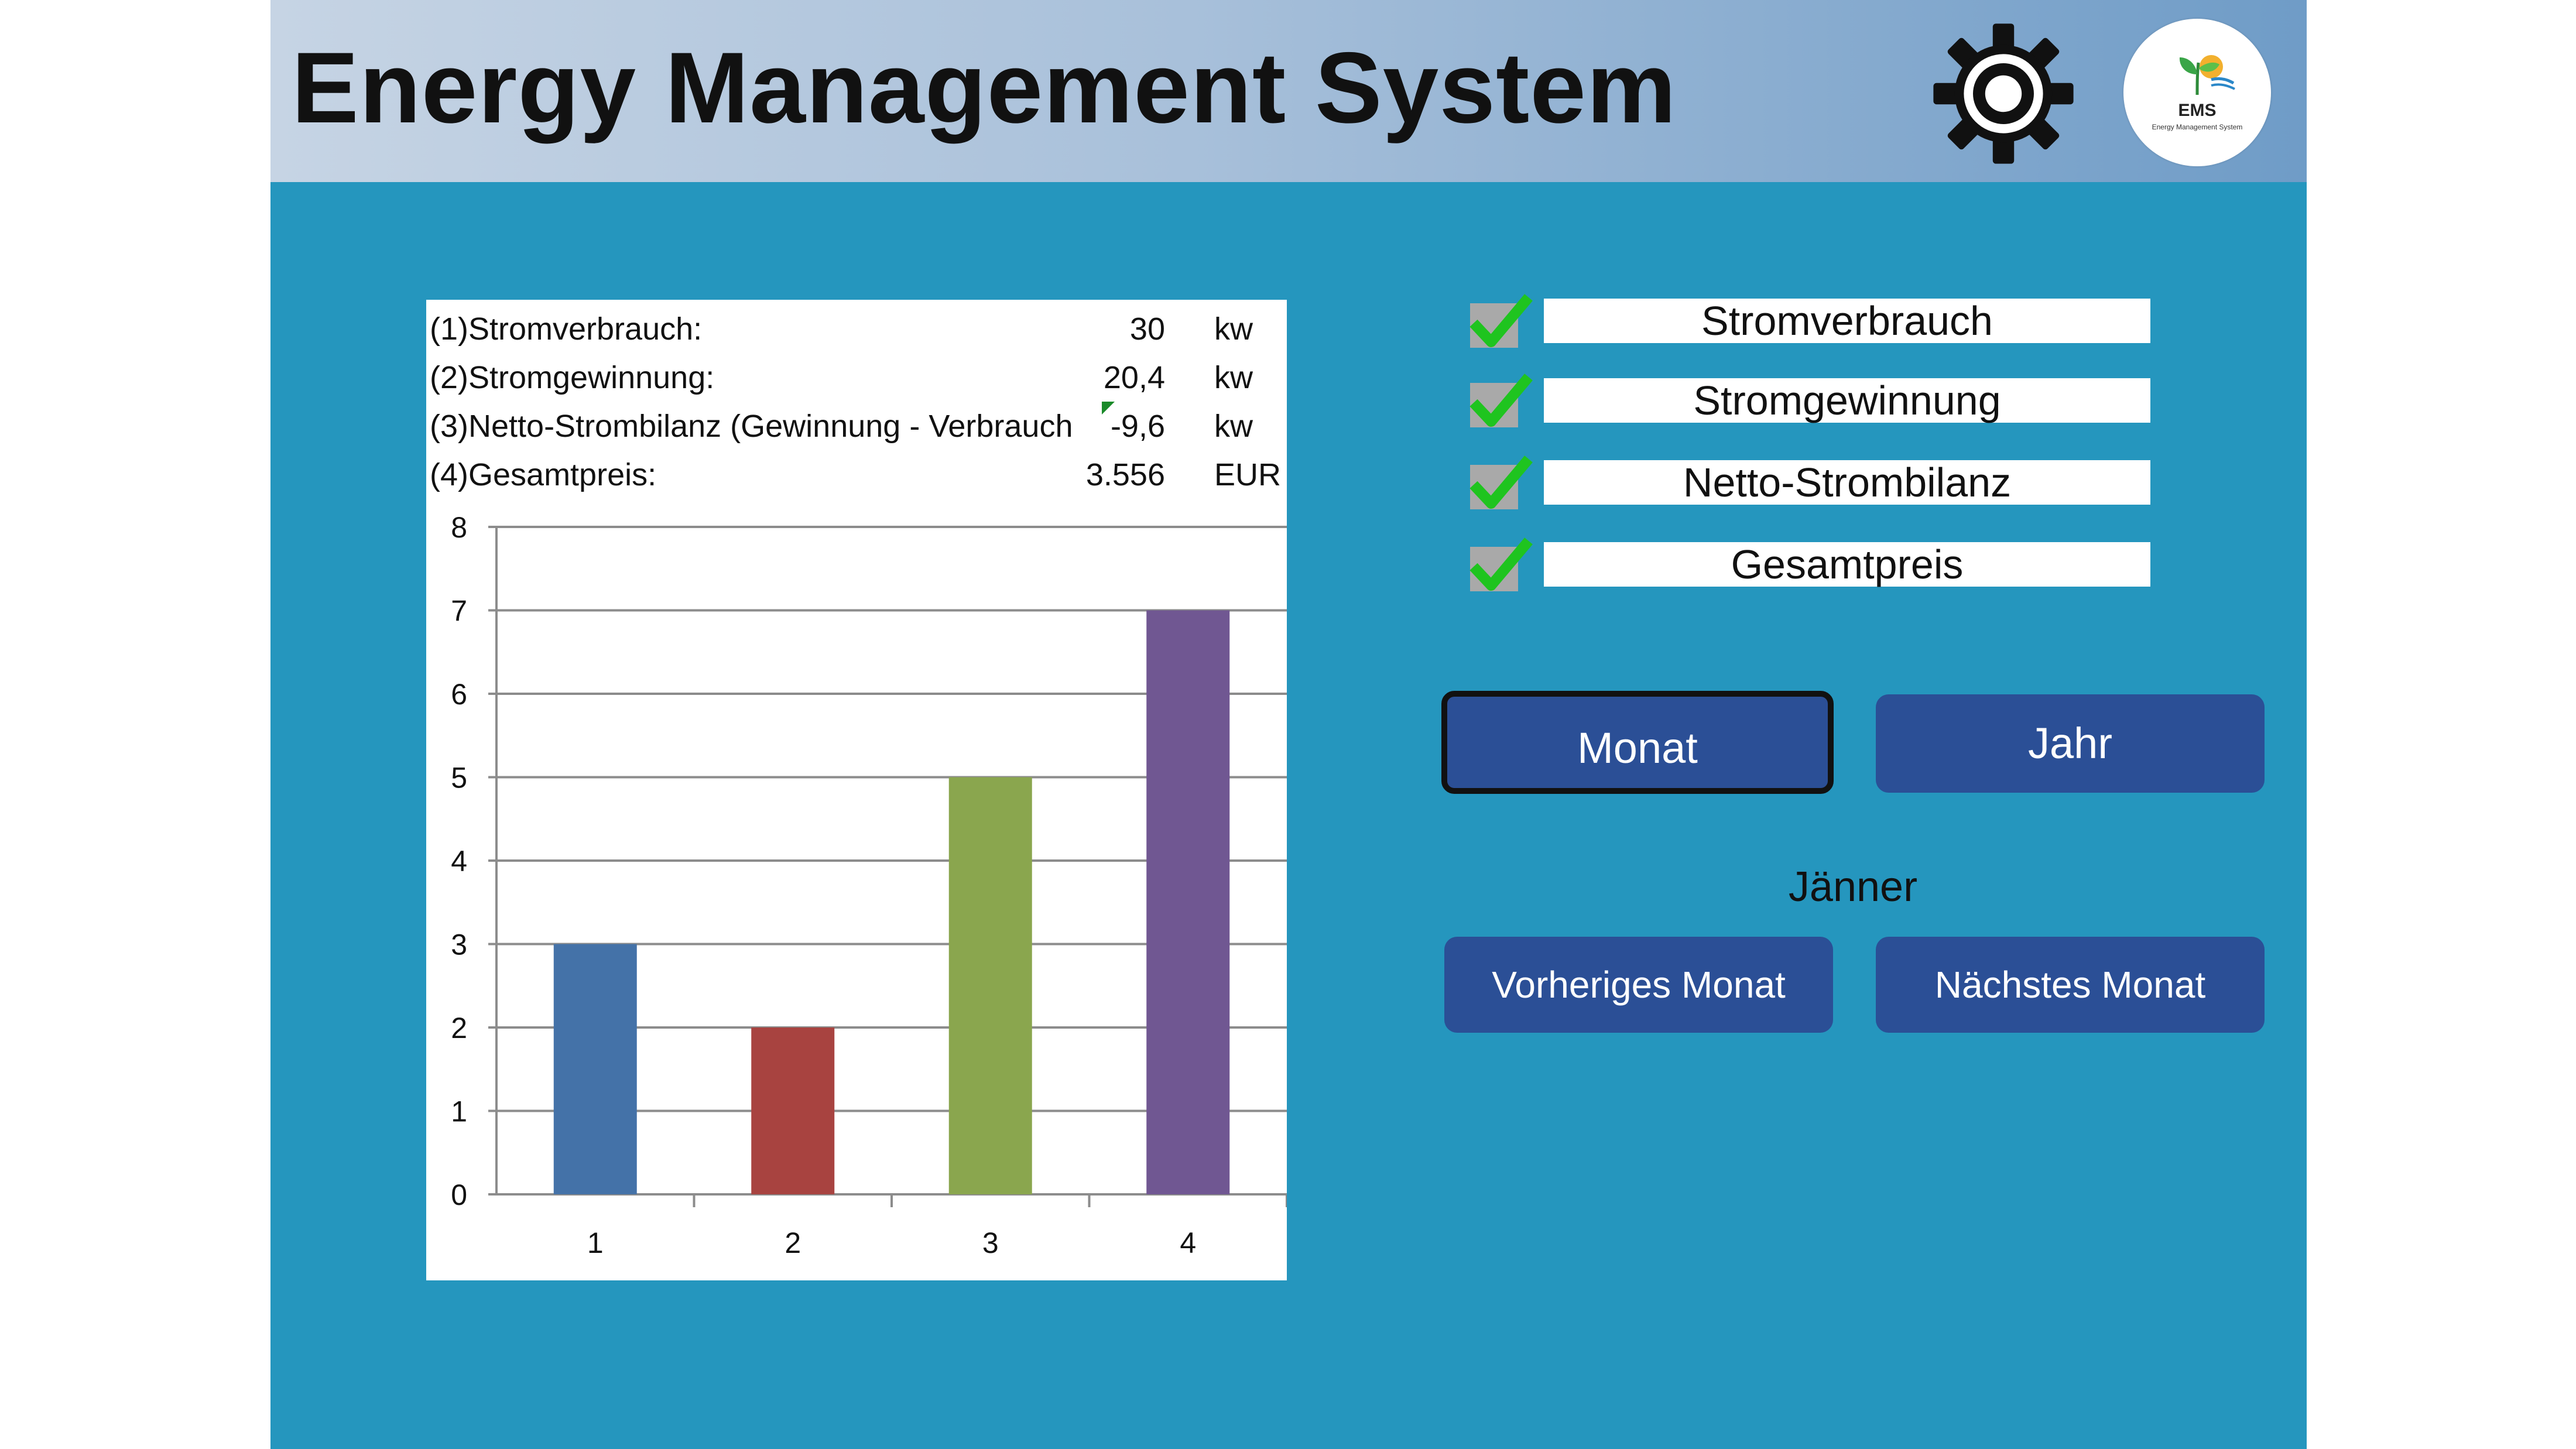 Image resolution: width=2576 pixels, height=1449 pixels. I want to click on y-tick-label: 1, so click(459, 1111).